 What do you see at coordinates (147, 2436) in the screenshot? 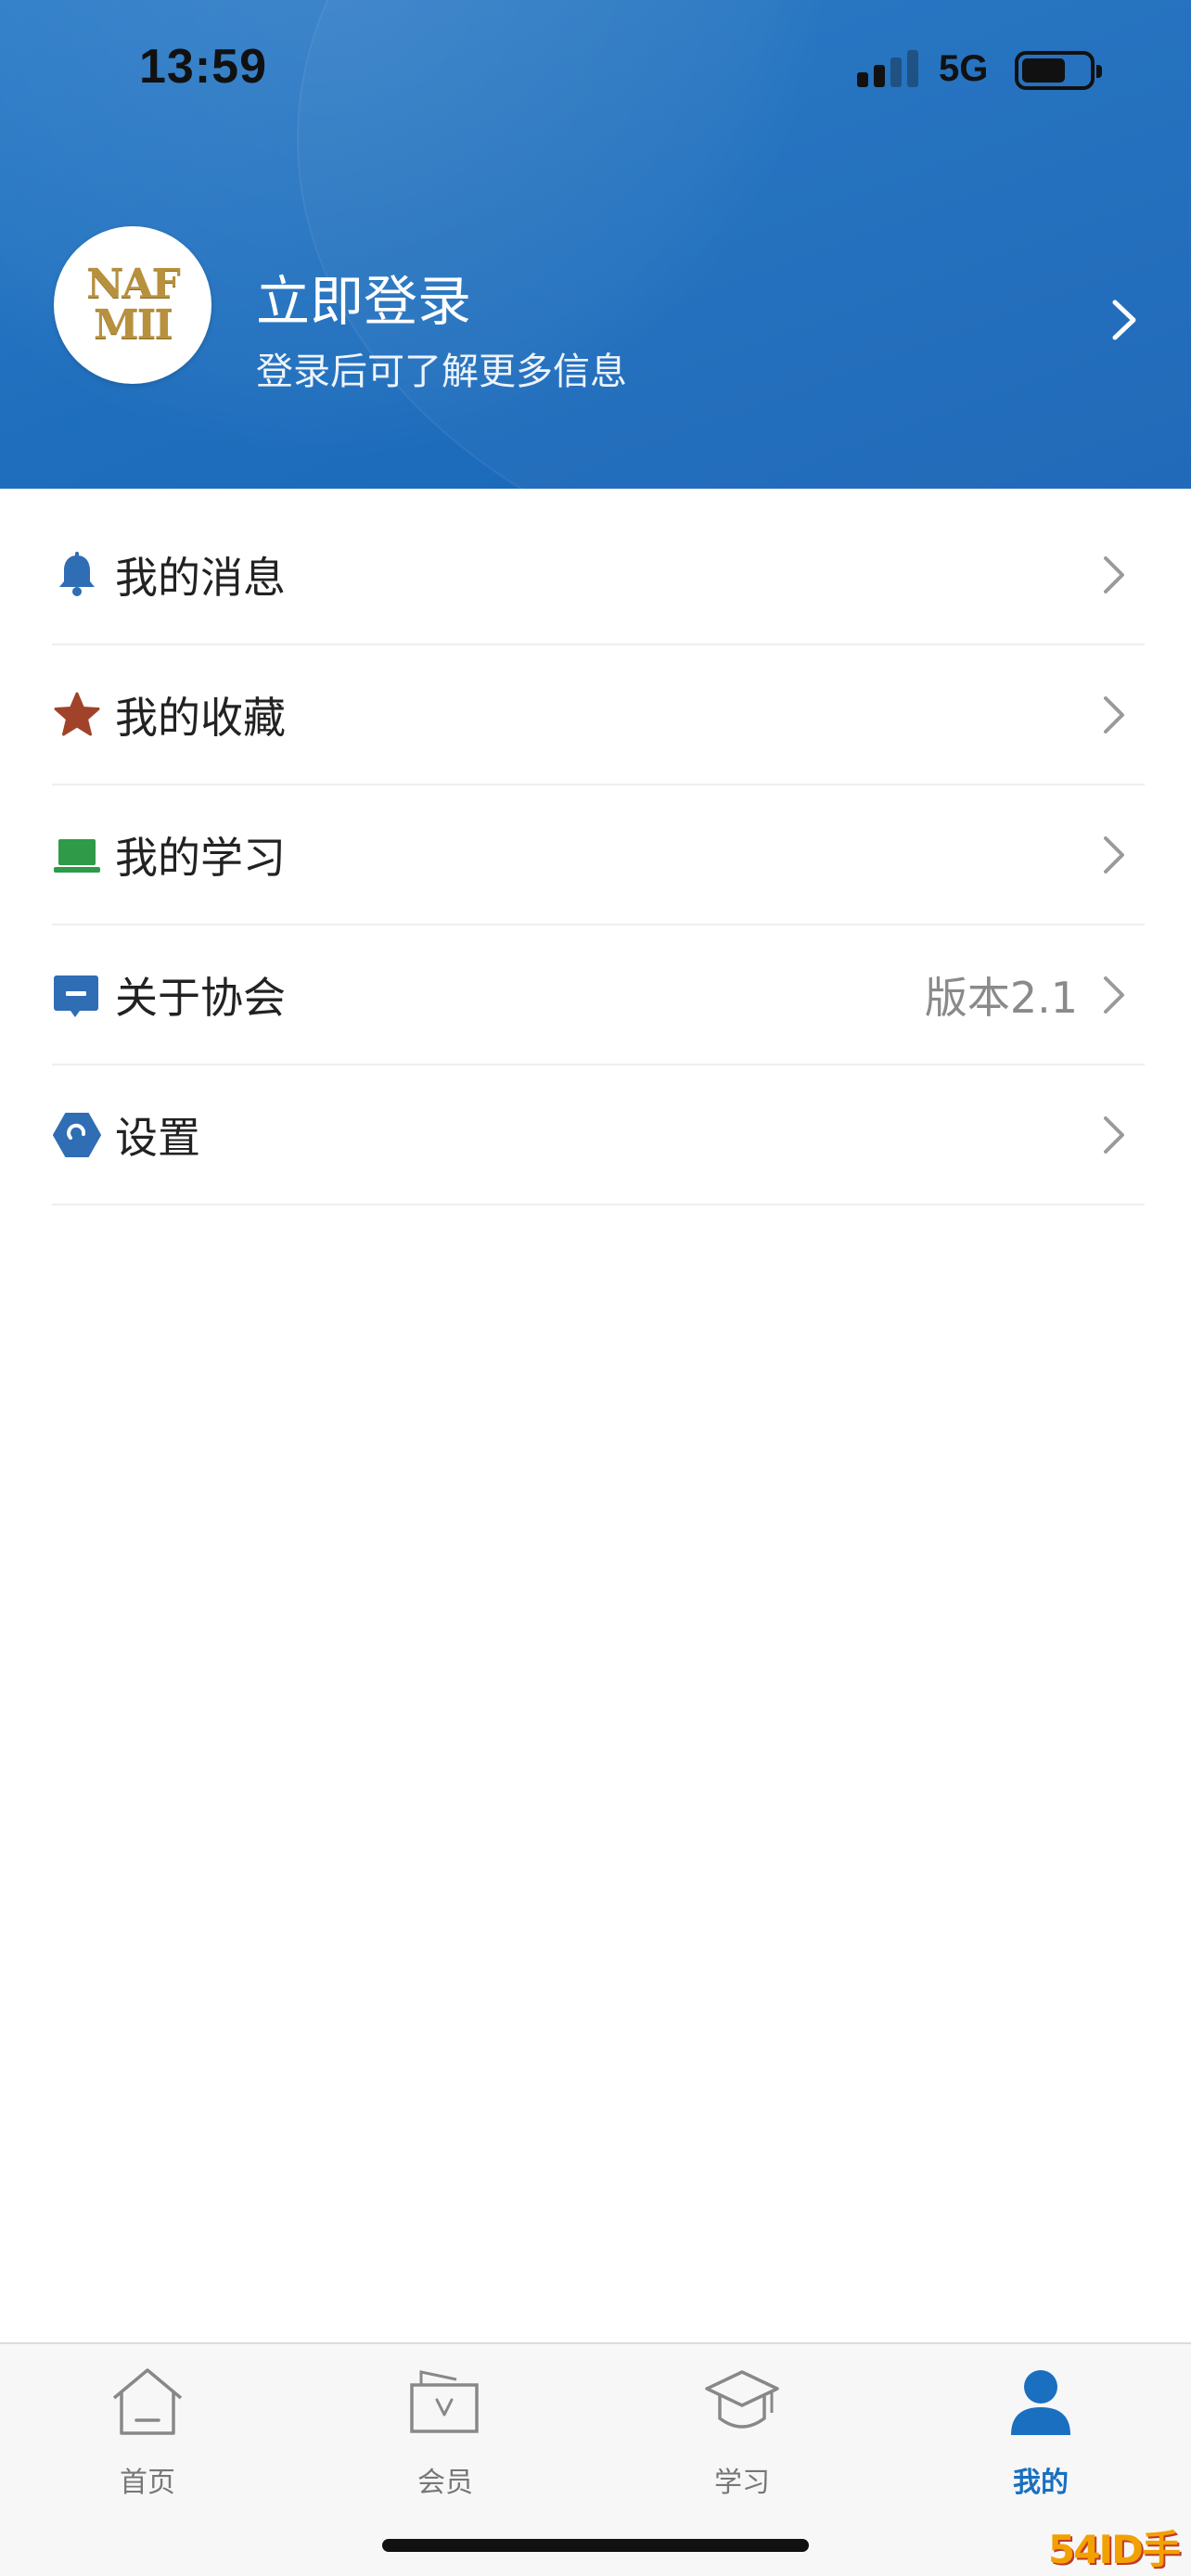
I see `tab-home: 首页` at bounding box center [147, 2436].